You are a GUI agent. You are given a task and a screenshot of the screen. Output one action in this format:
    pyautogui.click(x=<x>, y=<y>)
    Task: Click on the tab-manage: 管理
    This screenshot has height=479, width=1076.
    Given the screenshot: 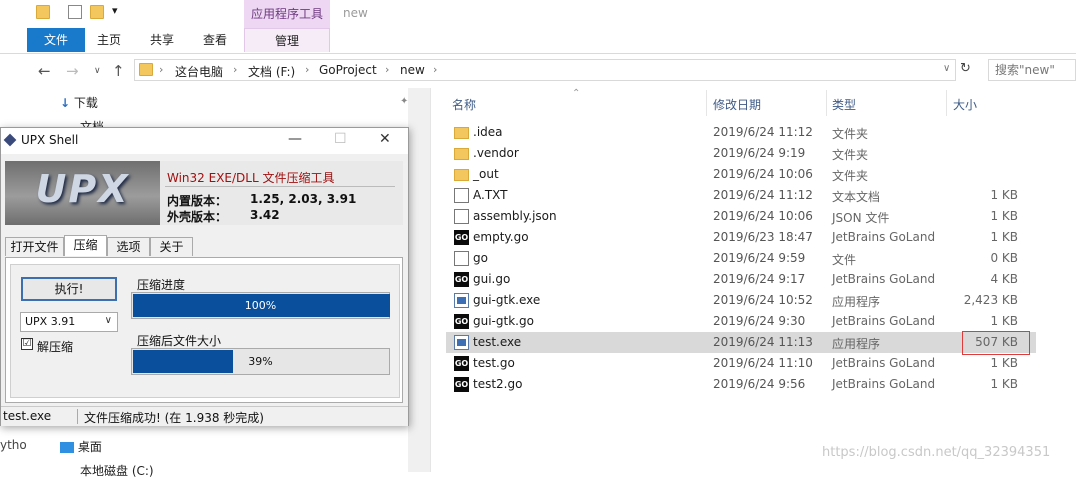 What is the action you would take?
    pyautogui.click(x=287, y=40)
    